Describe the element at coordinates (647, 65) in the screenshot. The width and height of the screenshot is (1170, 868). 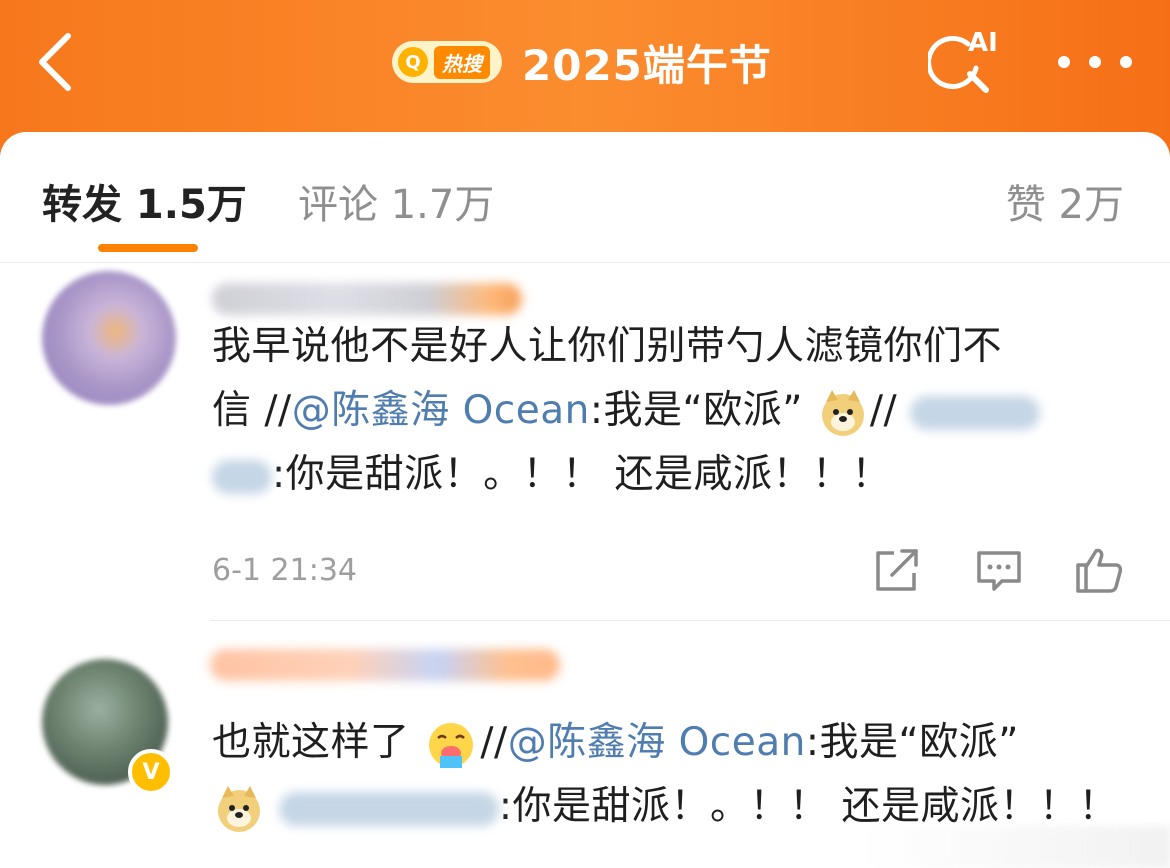
I see `page-title: 2025端午节` at that location.